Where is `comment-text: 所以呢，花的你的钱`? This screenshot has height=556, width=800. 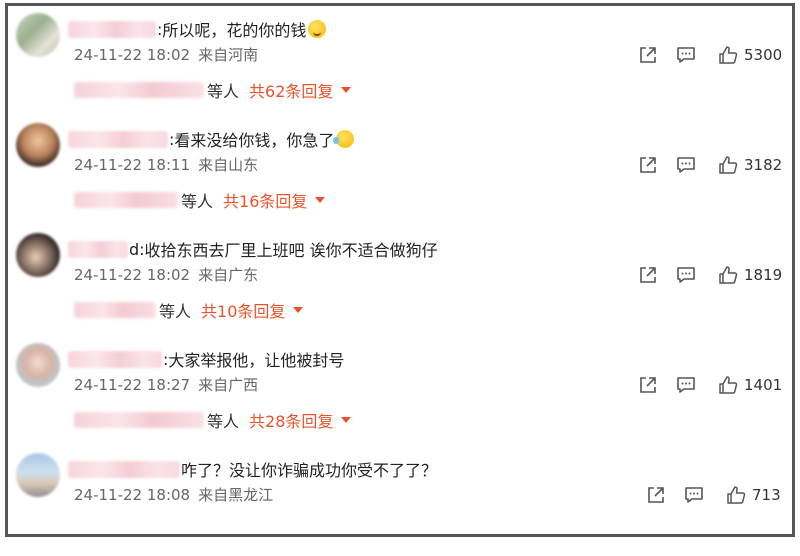 comment-text: 所以呢，花的你的钱 is located at coordinates (234, 30).